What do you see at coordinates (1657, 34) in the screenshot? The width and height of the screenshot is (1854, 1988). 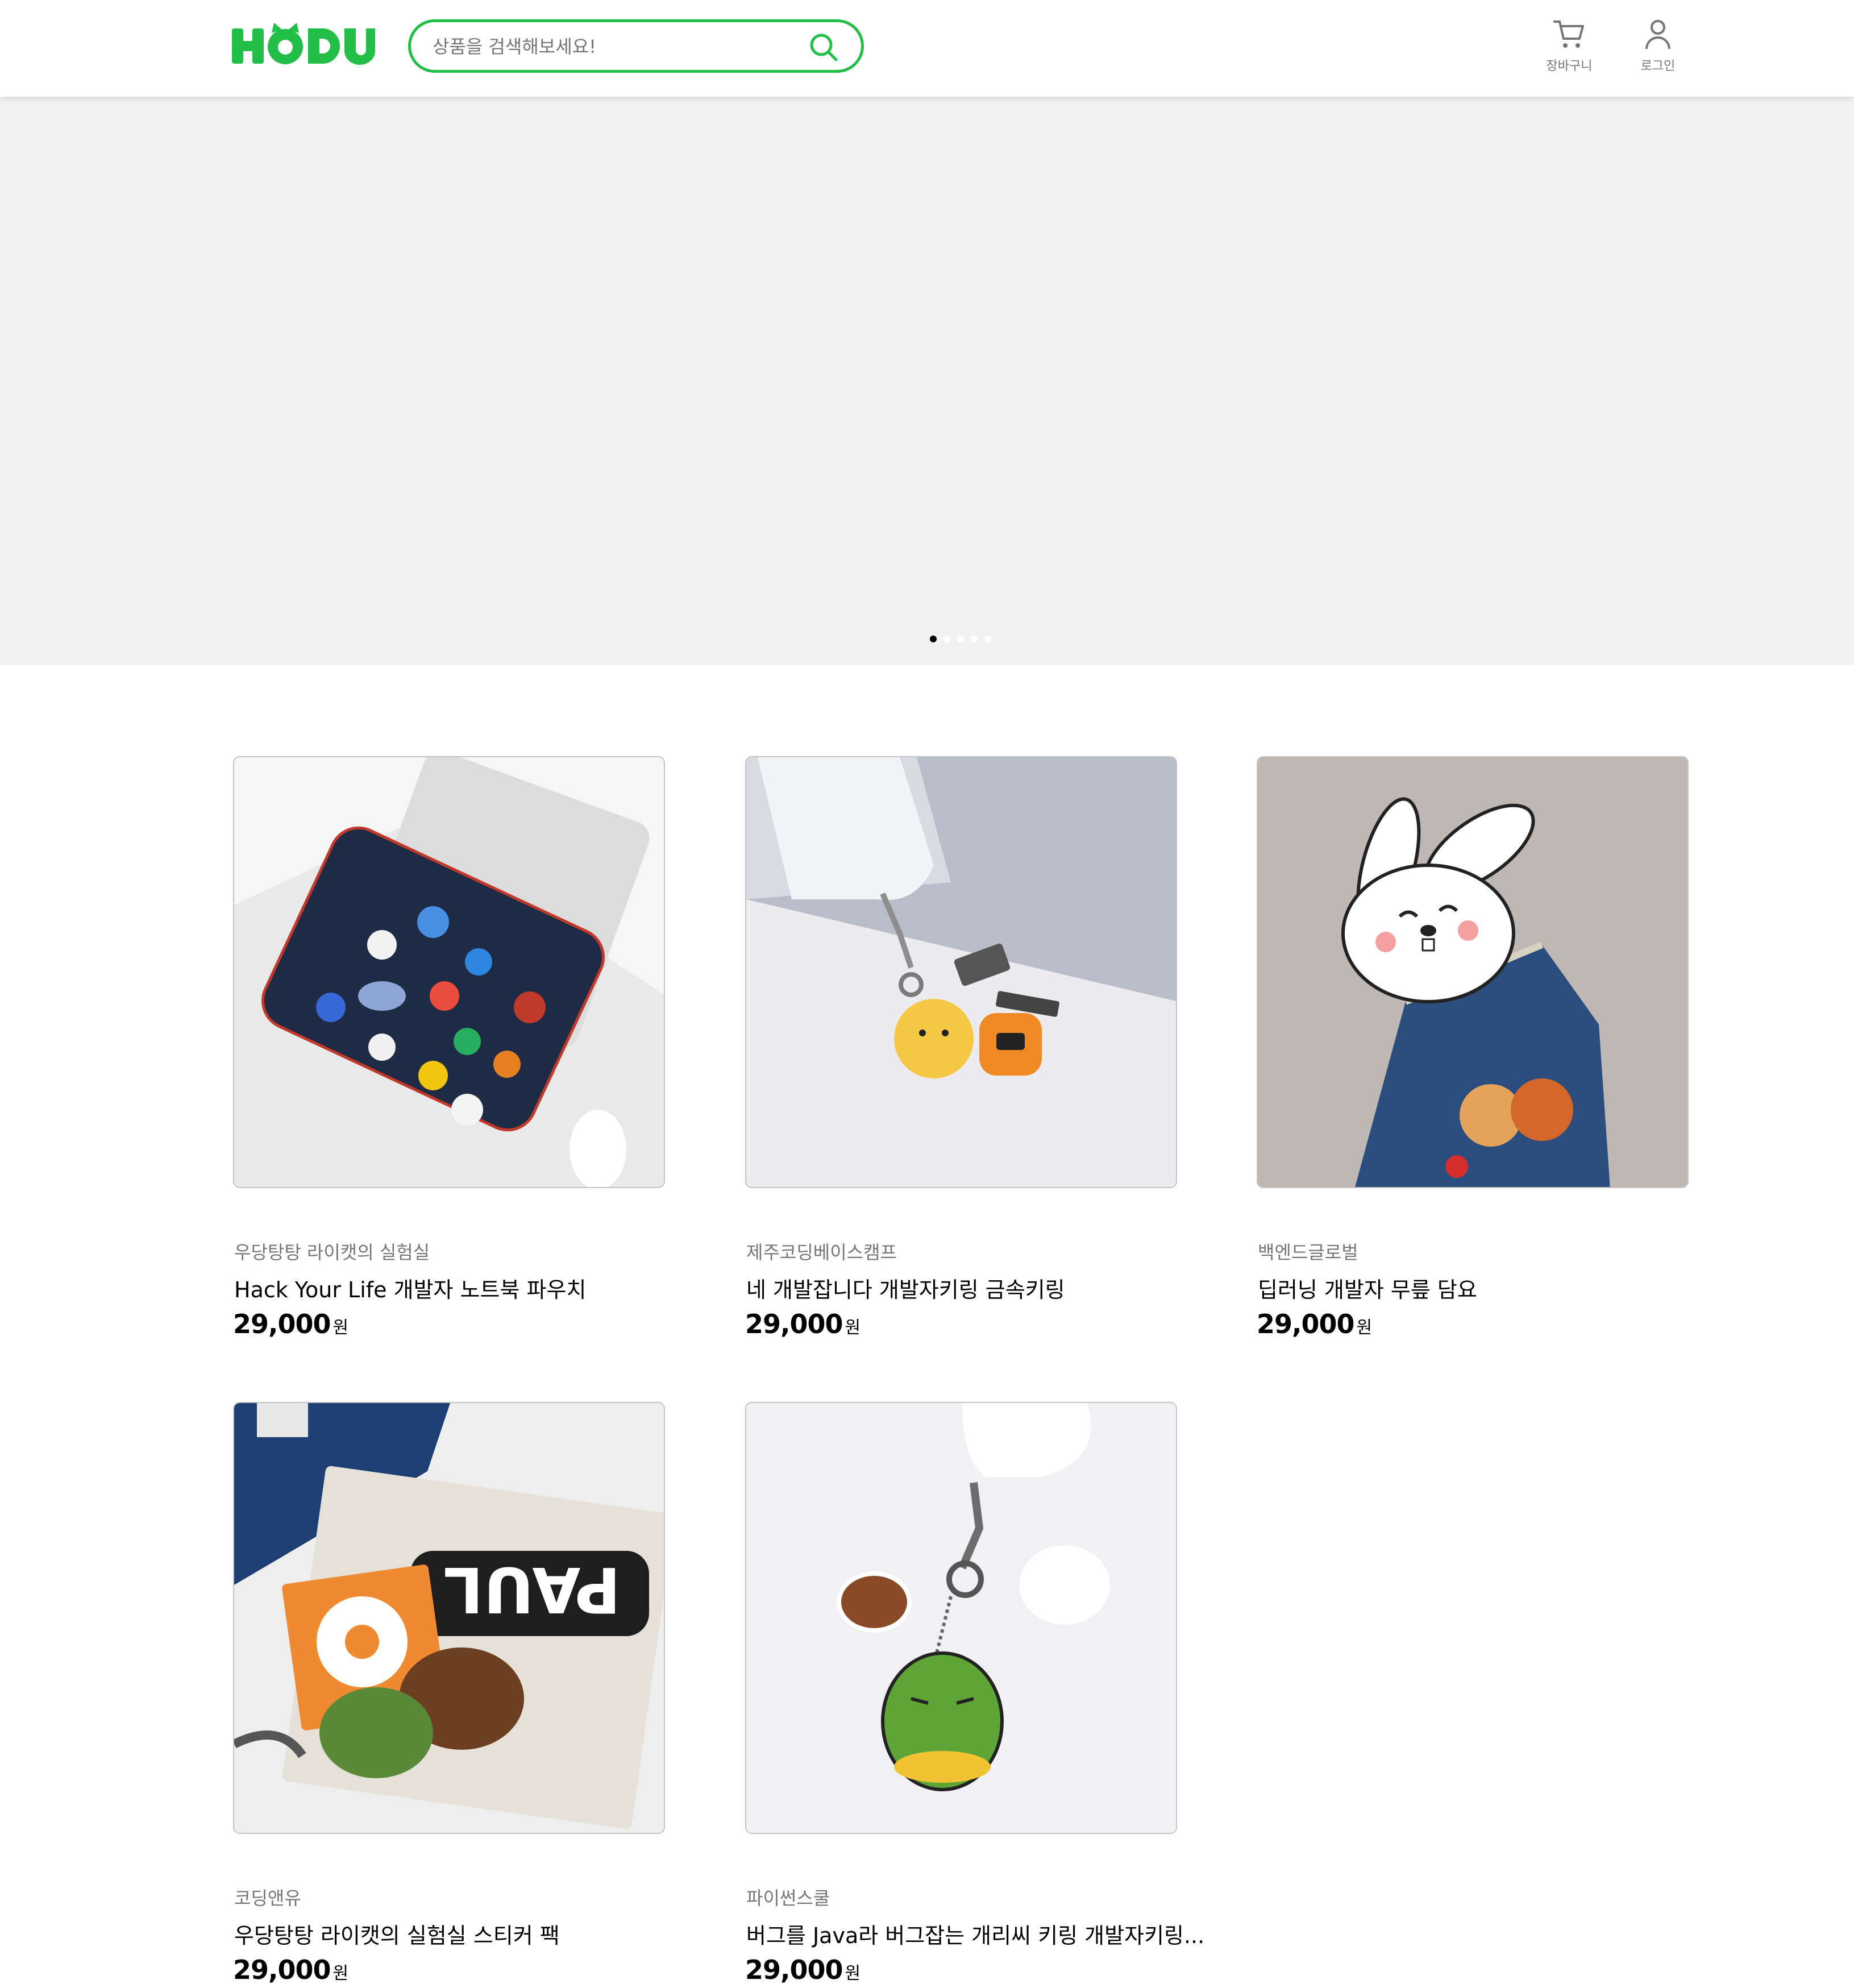 I see `user-icon` at bounding box center [1657, 34].